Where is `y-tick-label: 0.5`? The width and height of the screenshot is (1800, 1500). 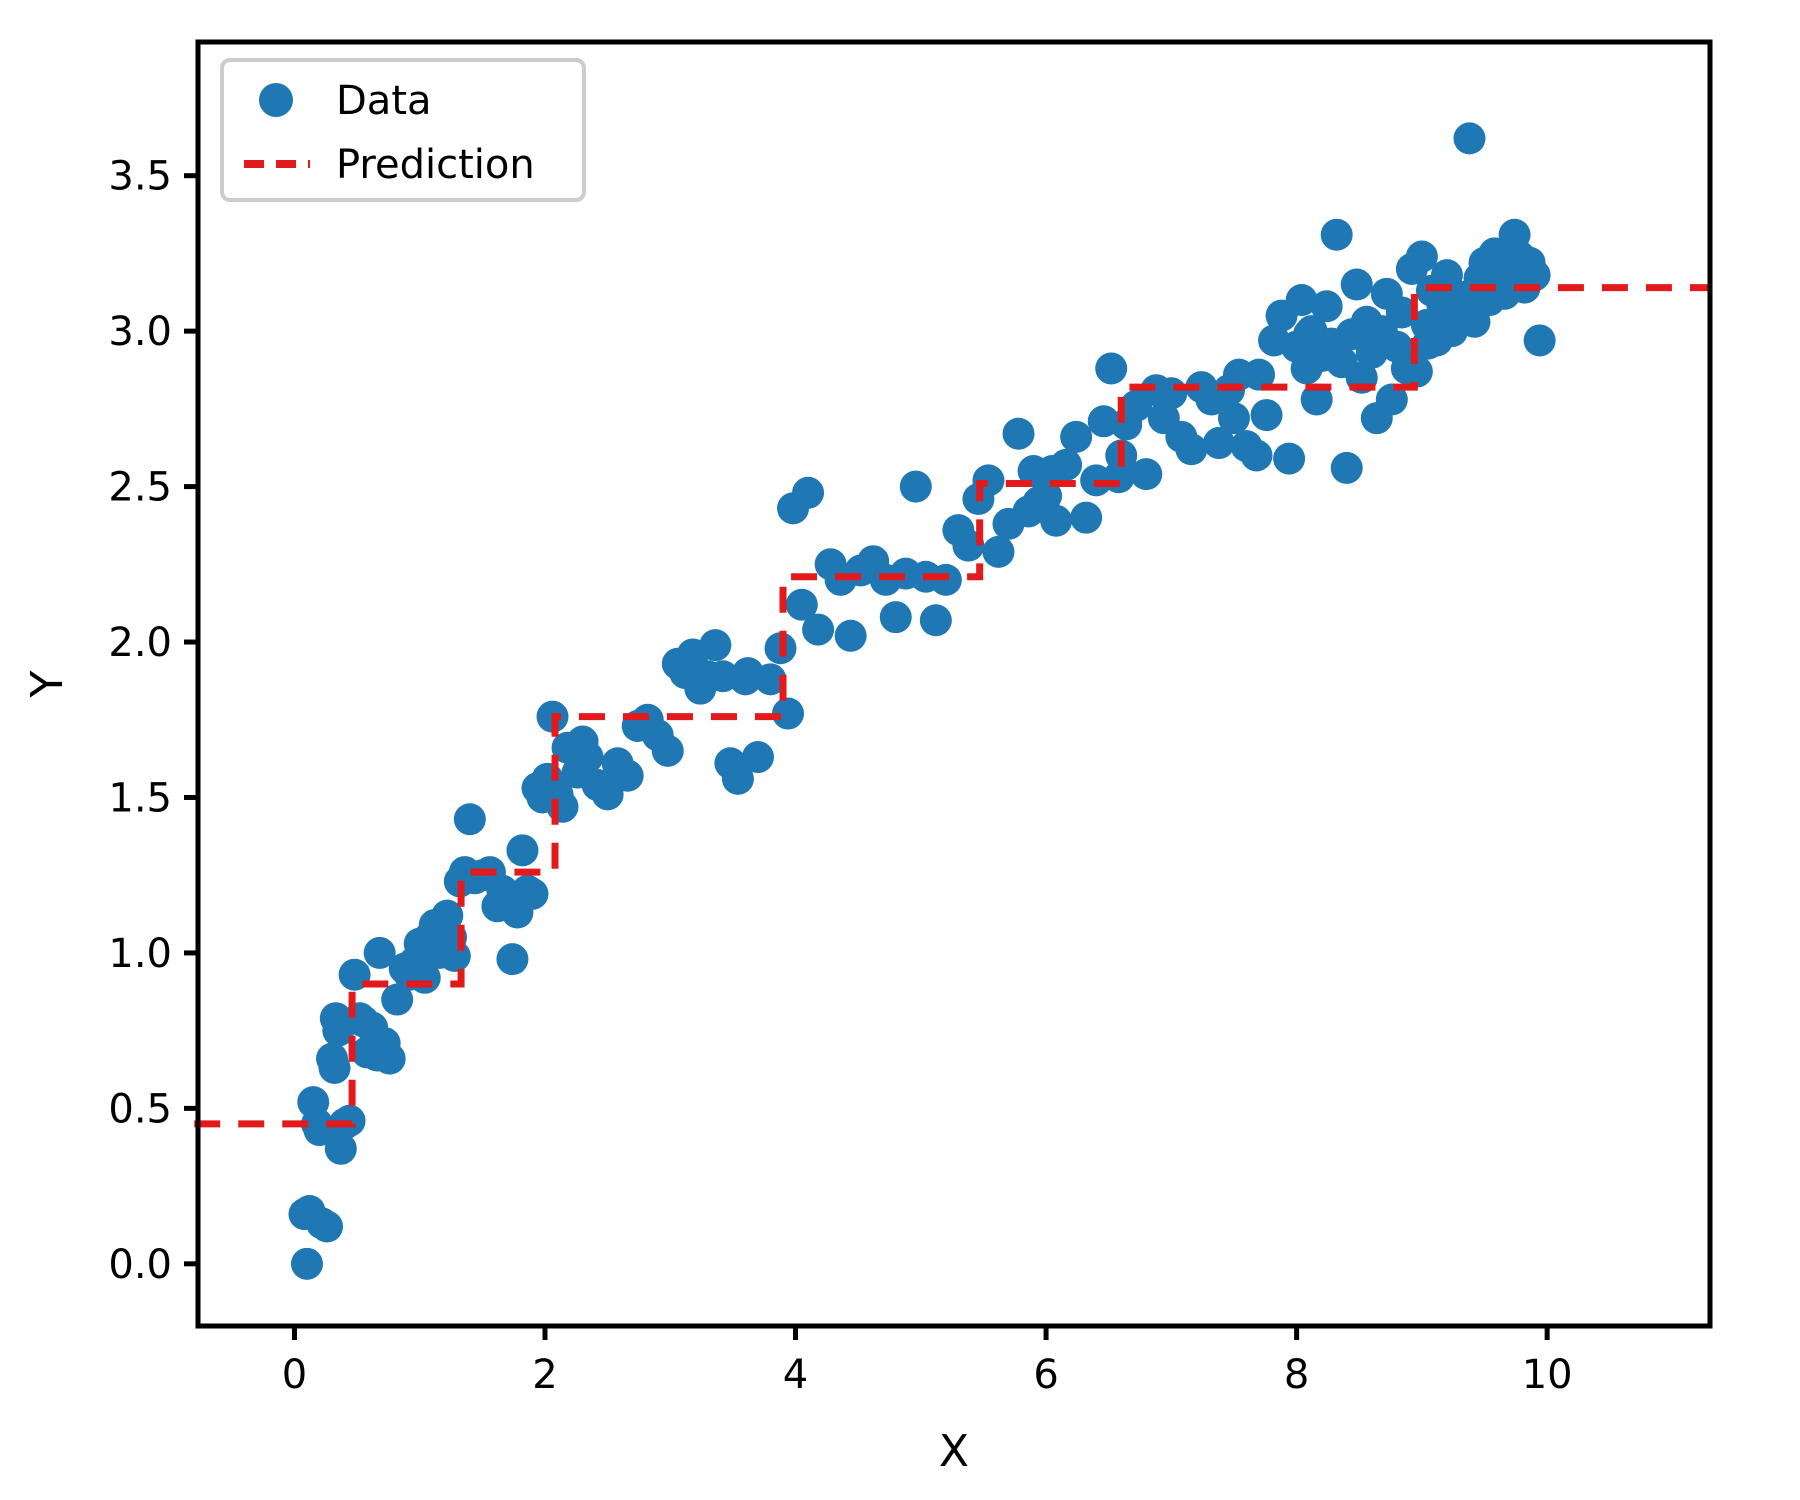 y-tick-label: 0.5 is located at coordinates (140, 1109).